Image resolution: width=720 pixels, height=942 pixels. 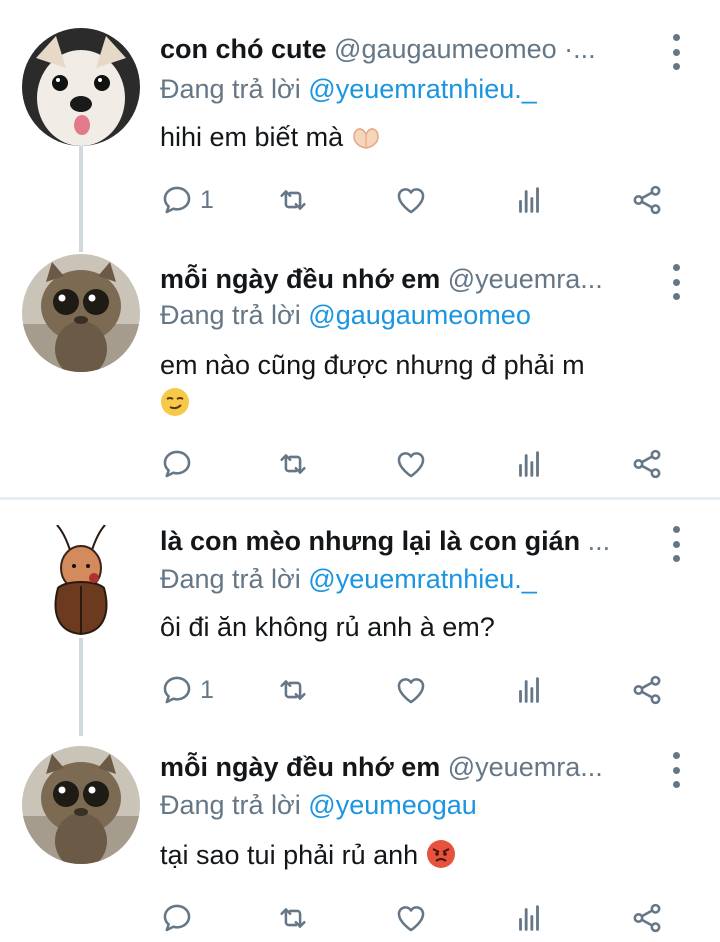 I want to click on mention-link: @gaugaumeomeo, so click(x=419, y=315).